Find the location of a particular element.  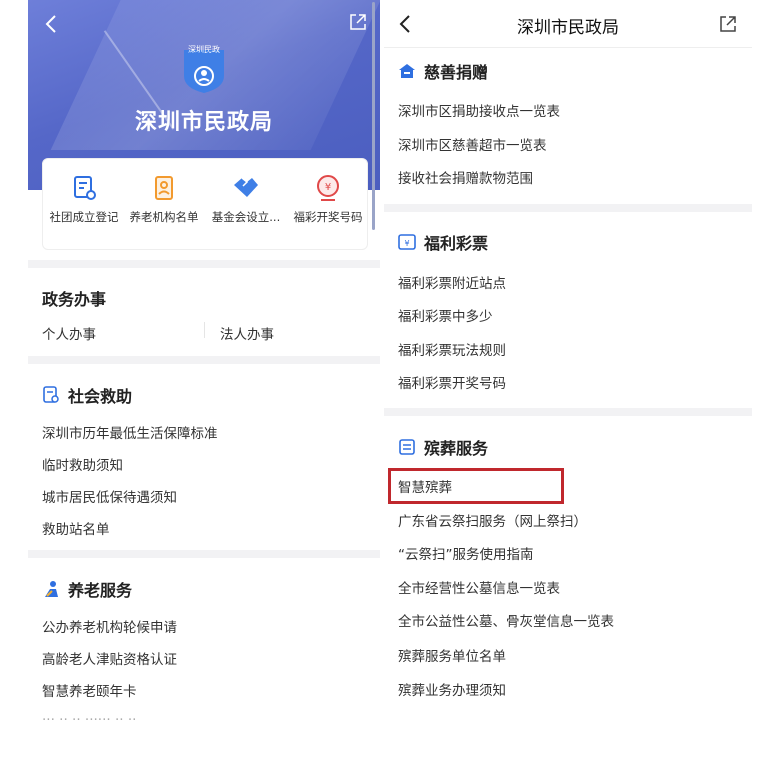

list-item: 福利彩票开奖号码 is located at coordinates (452, 382).